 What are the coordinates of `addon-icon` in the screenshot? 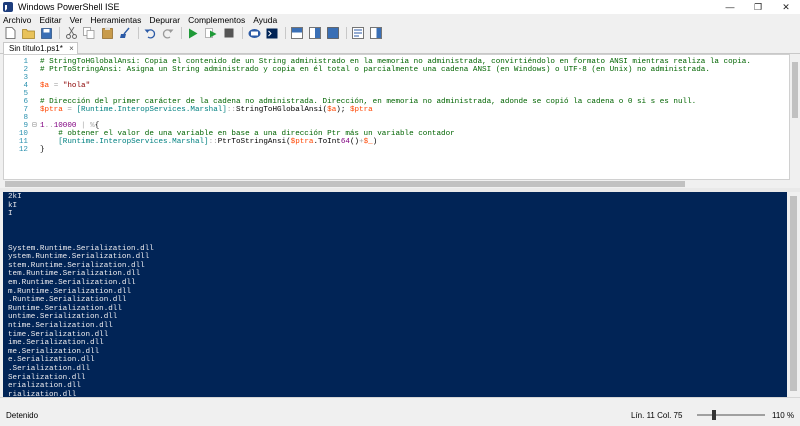 It's located at (376, 33).